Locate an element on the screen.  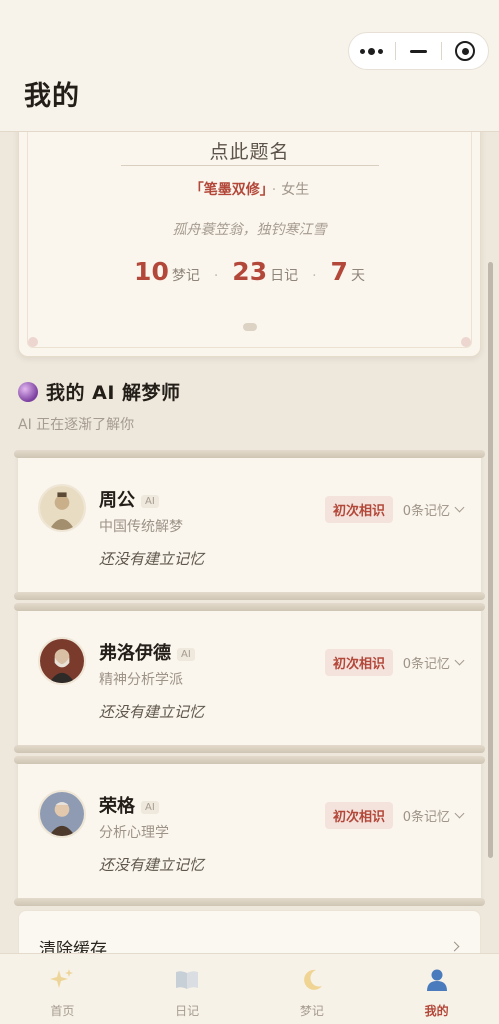
pen-name: 「笔墨双修」 is located at coordinates (228, 190).